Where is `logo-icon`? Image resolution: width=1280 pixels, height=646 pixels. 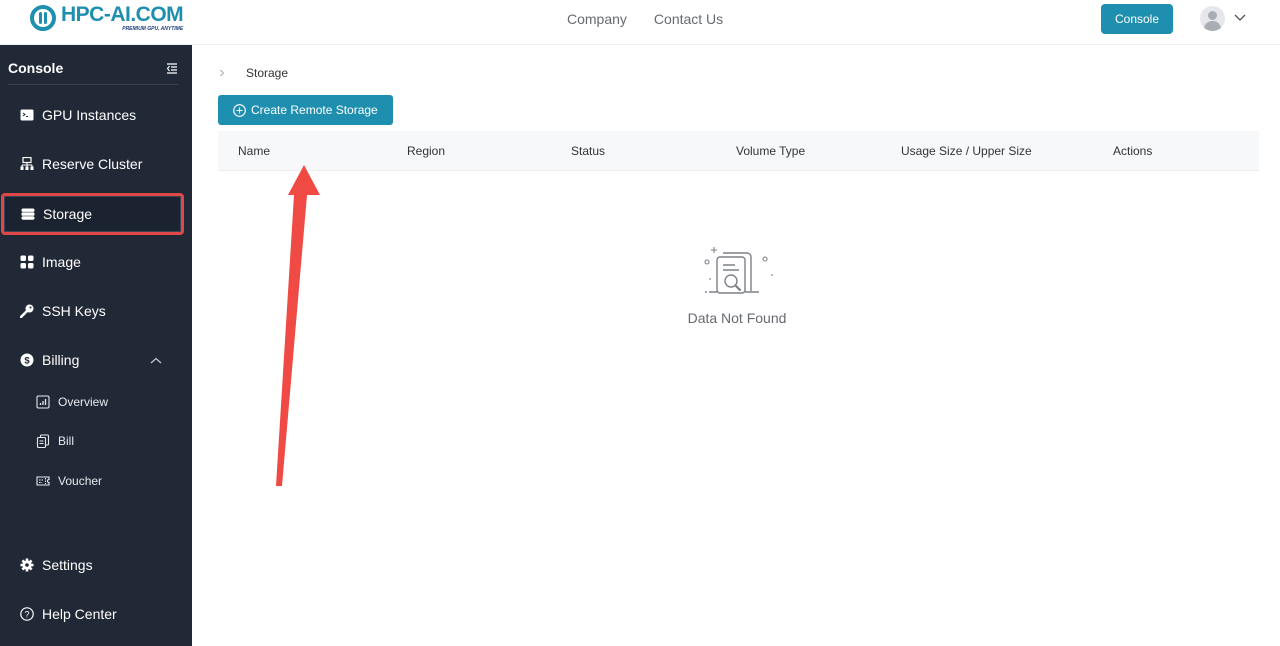 logo-icon is located at coordinates (43, 18).